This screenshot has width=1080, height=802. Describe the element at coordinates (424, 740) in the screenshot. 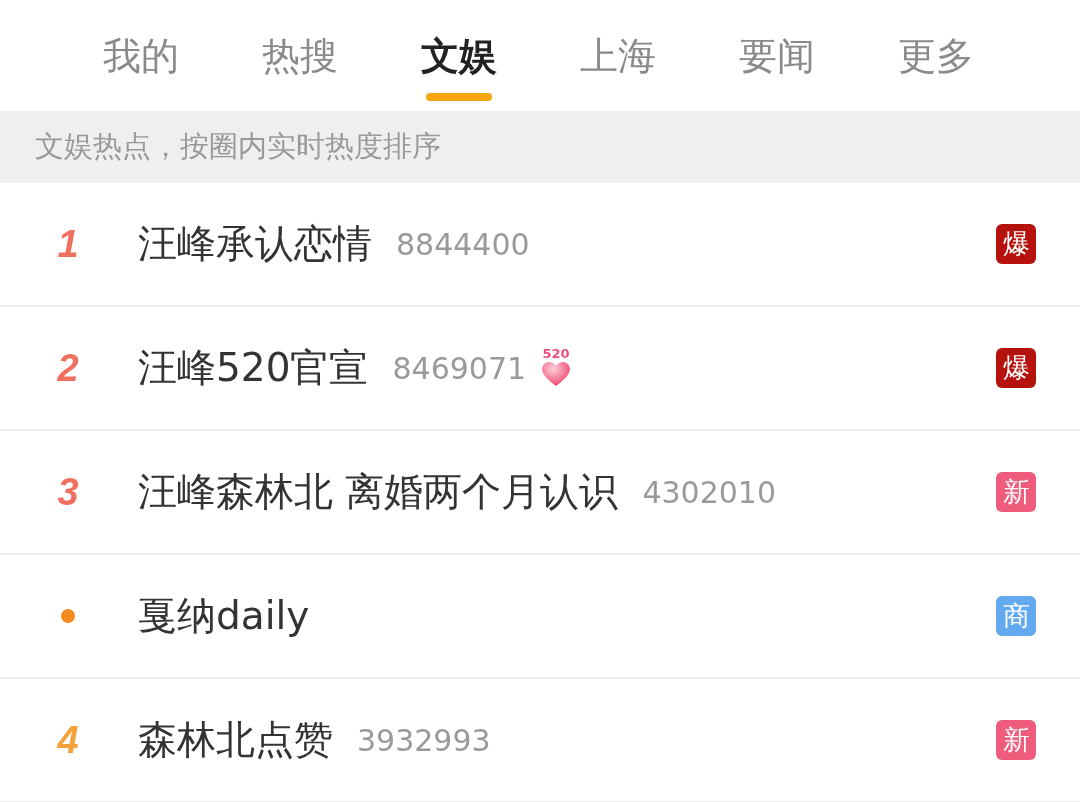

I see `heat-count: 3932993` at that location.